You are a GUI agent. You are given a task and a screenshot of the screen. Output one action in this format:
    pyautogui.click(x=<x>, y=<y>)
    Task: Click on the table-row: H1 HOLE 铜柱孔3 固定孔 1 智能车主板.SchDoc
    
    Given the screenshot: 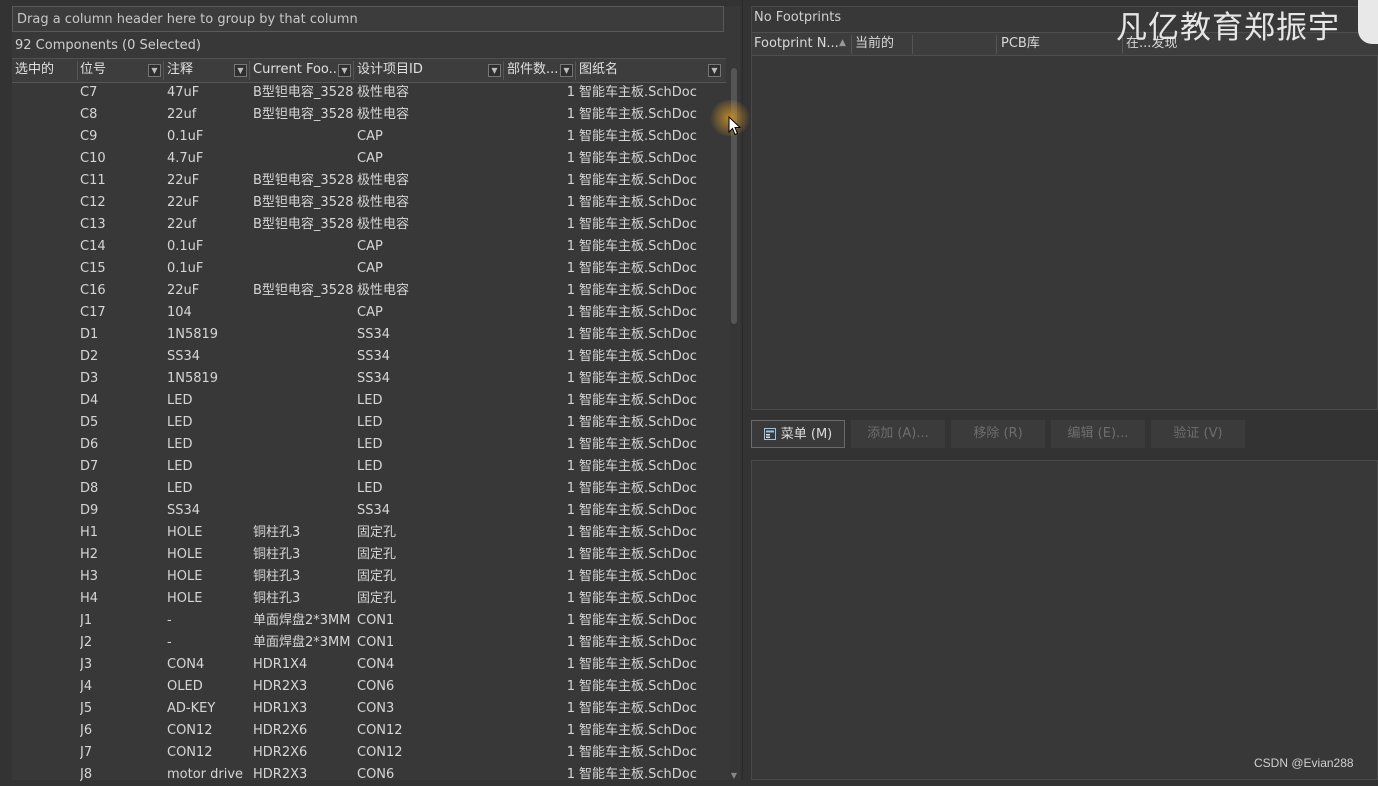 What is the action you would take?
    pyautogui.click(x=369, y=533)
    